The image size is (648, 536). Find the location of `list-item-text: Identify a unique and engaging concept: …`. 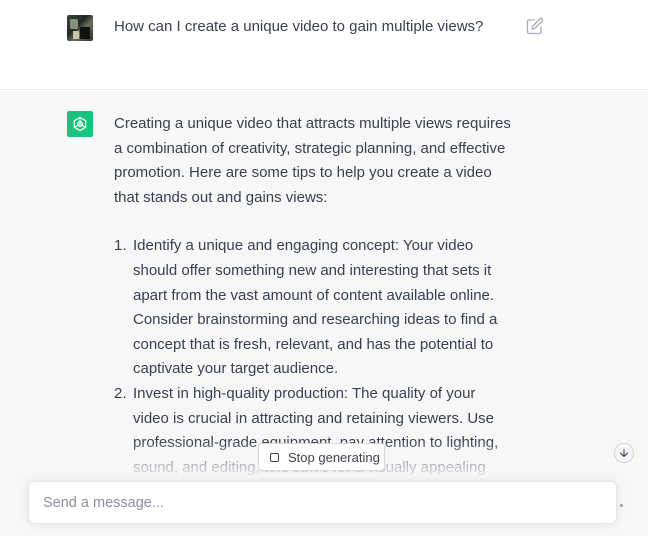

list-item-text: Identify a unique and engaging concept: … is located at coordinates (315, 307).